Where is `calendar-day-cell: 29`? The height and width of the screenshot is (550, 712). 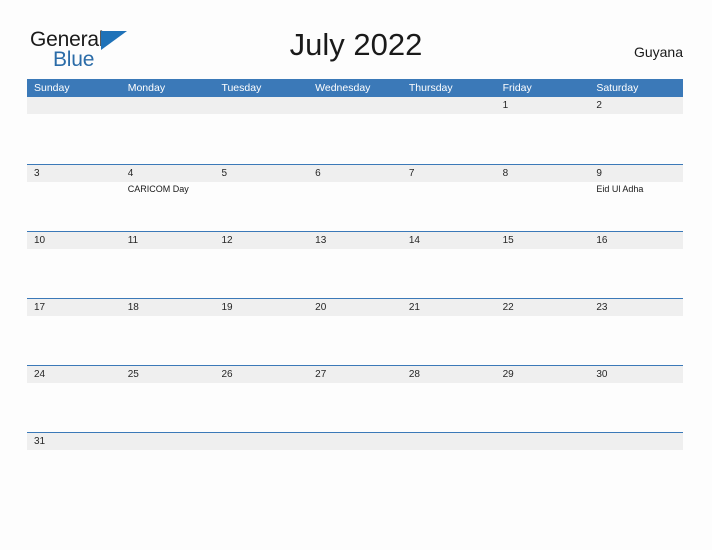 calendar-day-cell: 29 is located at coordinates (543, 399).